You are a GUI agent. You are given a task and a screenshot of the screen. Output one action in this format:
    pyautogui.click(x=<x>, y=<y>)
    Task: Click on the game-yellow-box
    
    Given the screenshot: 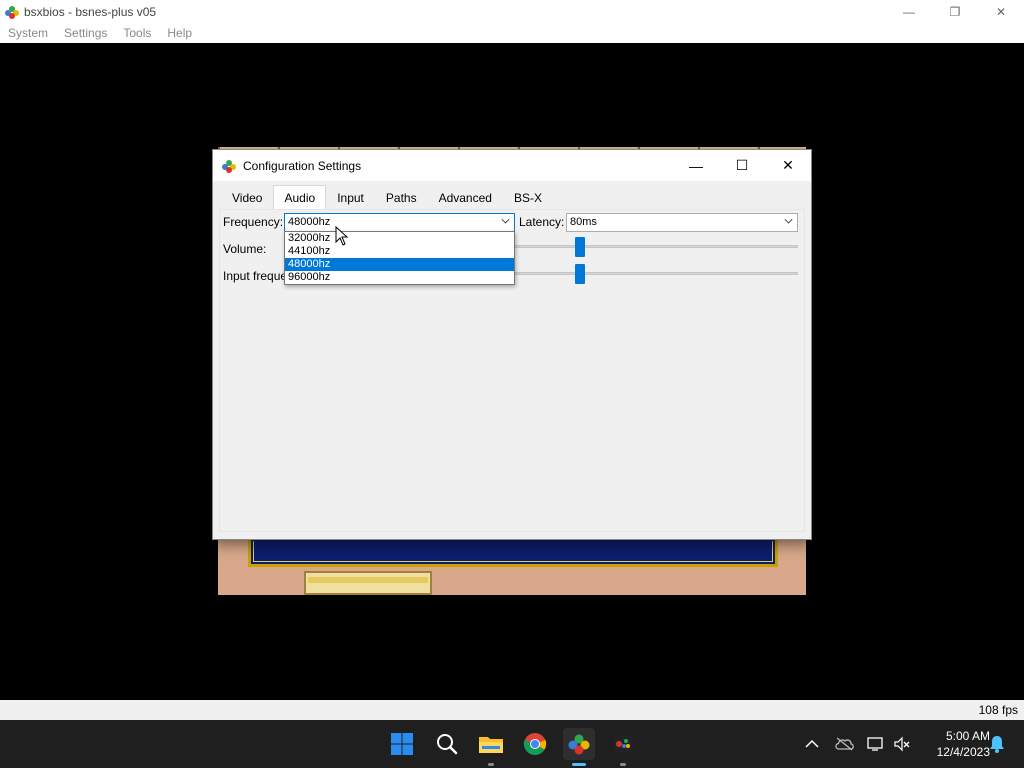 What is the action you would take?
    pyautogui.click(x=368, y=583)
    